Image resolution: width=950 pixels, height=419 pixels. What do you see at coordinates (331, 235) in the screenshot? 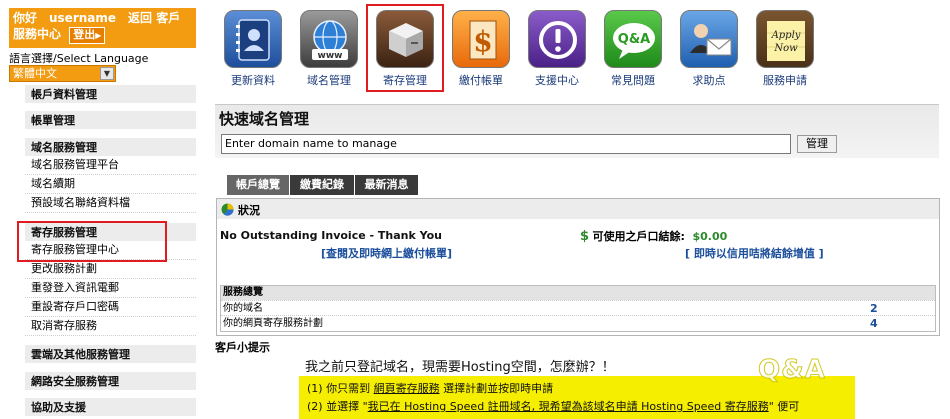
I see `no-invoice-text: No Outstanding Invoice - Thank You` at bounding box center [331, 235].